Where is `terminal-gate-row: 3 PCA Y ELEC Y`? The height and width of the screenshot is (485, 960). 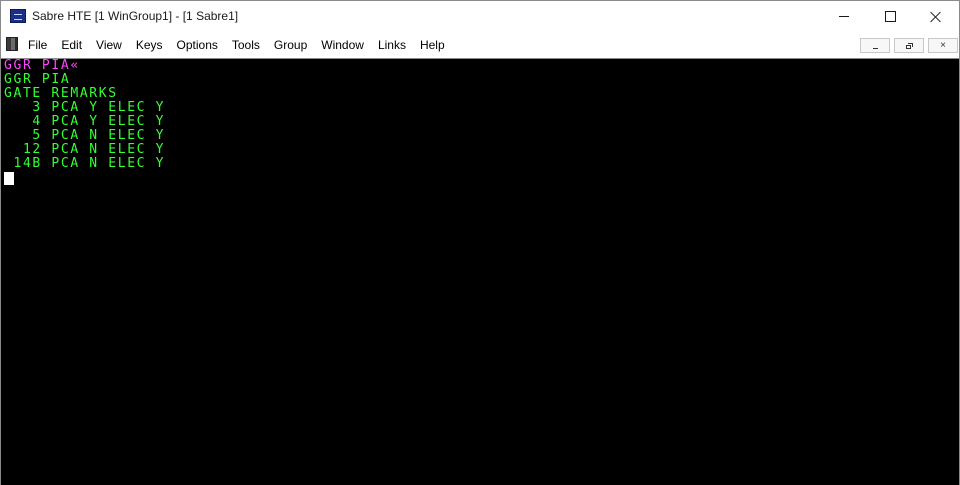
terminal-gate-row: 3 PCA Y ELEC Y is located at coordinates (85, 107).